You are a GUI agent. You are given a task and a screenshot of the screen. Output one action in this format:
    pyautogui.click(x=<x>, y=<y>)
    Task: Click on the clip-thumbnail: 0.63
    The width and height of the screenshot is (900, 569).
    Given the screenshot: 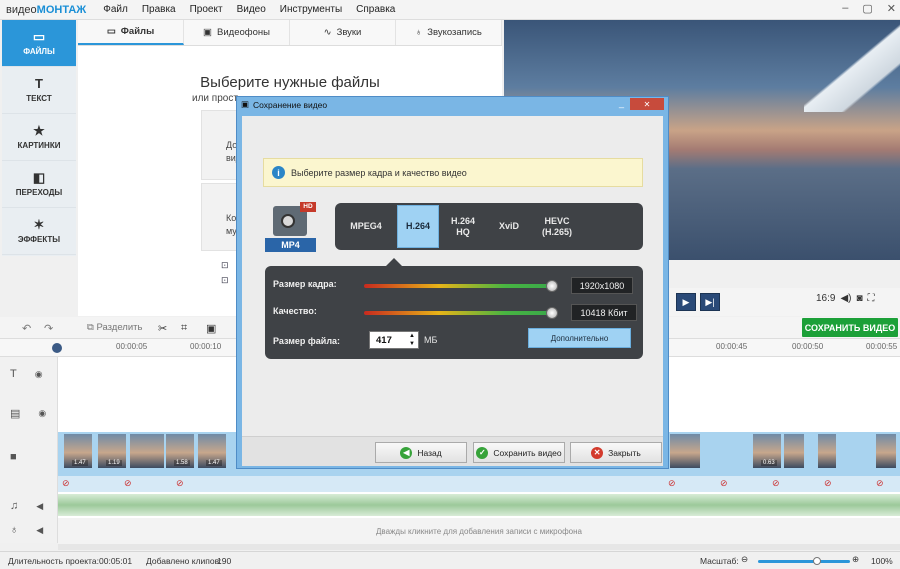 What is the action you would take?
    pyautogui.click(x=767, y=451)
    